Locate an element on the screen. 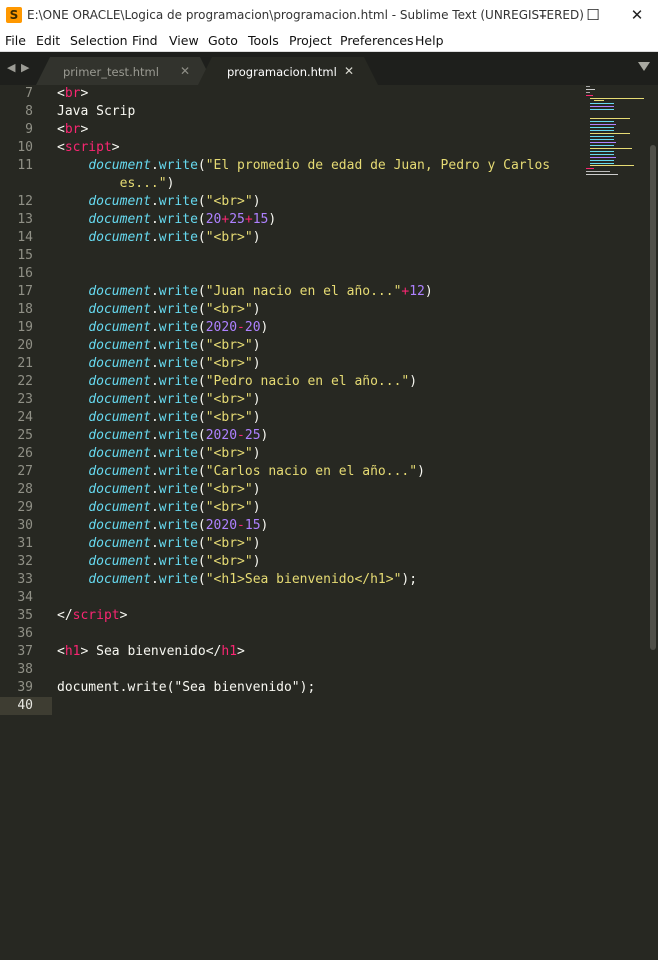 This screenshot has width=658, height=960. tab-scroll-left-icon: ◀ is located at coordinates (11, 67).